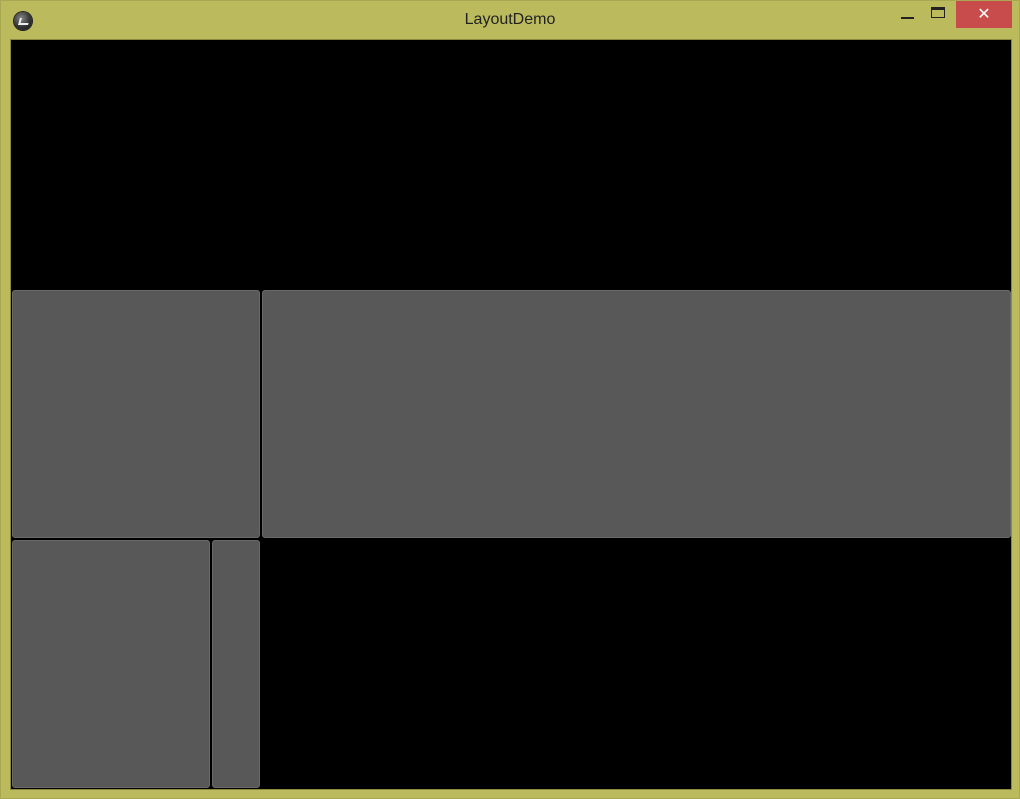 The image size is (1020, 799). I want to click on layout-panel-bottom-left, so click(111, 664).